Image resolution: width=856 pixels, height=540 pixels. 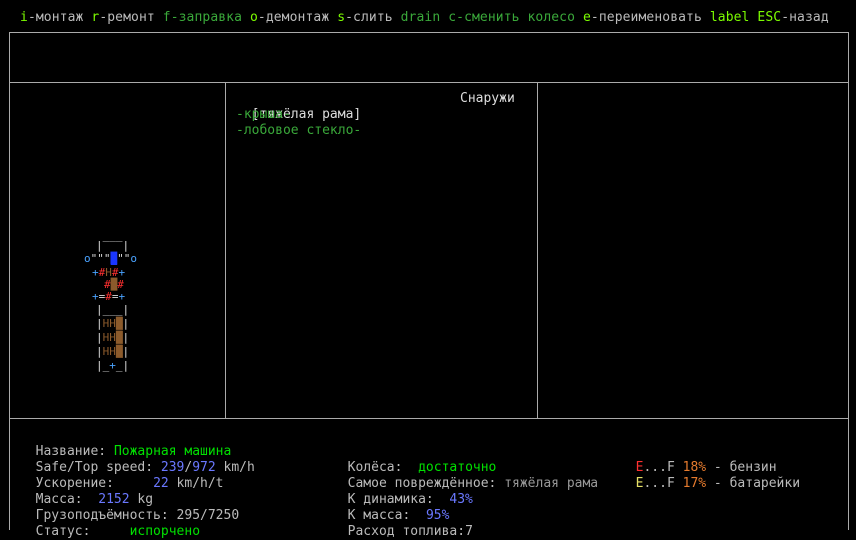 I want to click on vehicle-row-4: +=#=+, so click(x=109, y=296).